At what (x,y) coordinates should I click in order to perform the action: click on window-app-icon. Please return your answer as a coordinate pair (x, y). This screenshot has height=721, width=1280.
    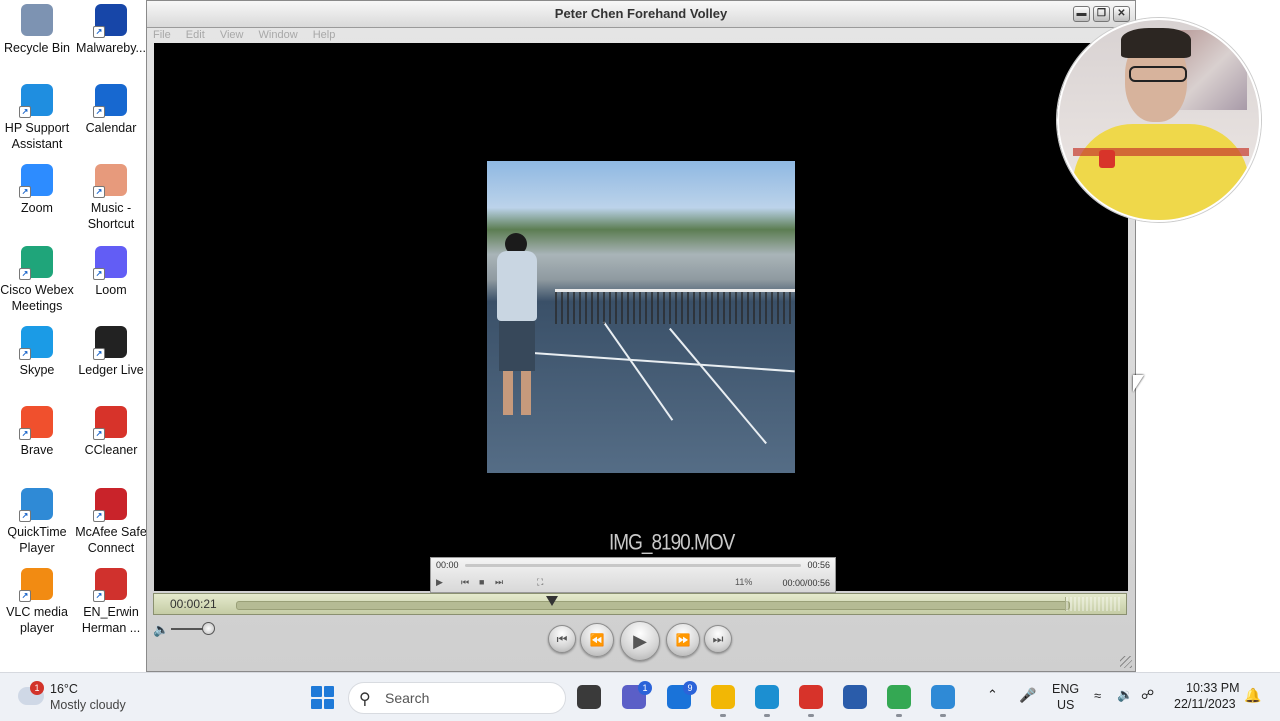
    Looking at the image, I should click on (855, 697).